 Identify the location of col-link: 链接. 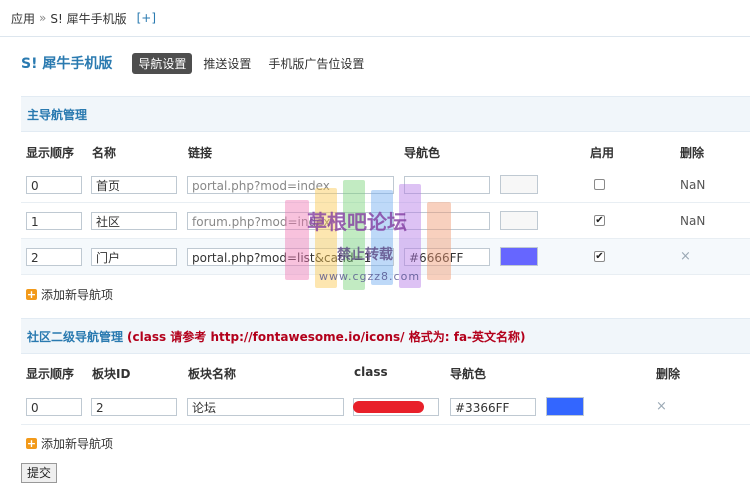
(200, 153).